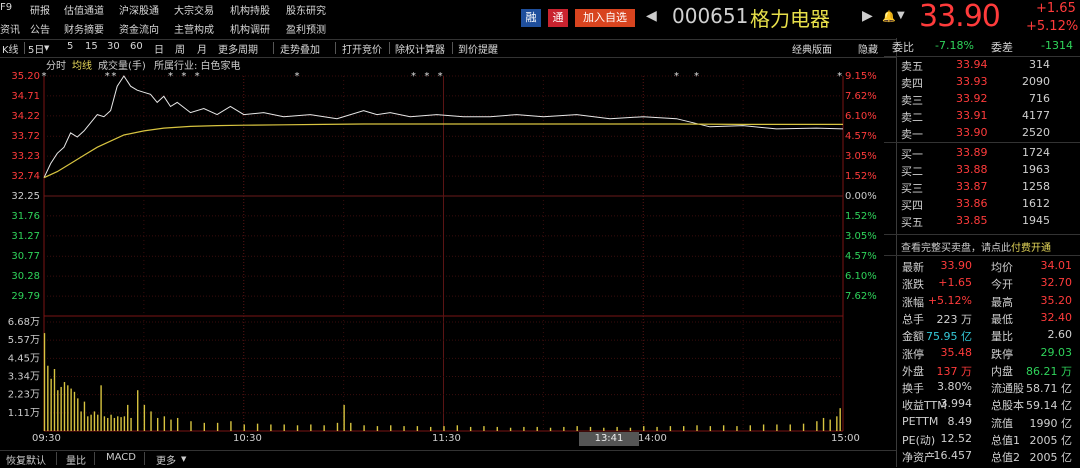 The image size is (1080, 468). What do you see at coordinates (183, 459) in the screenshot?
I see `tab-more-caret-icon: ▼` at bounding box center [183, 459].